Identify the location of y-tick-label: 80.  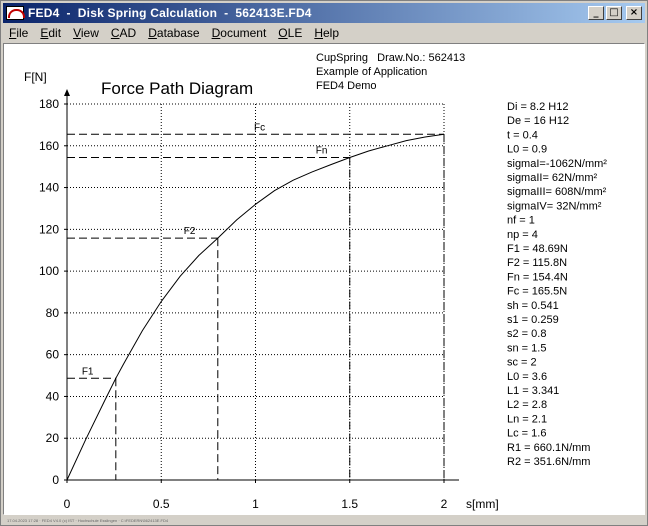
(53, 313).